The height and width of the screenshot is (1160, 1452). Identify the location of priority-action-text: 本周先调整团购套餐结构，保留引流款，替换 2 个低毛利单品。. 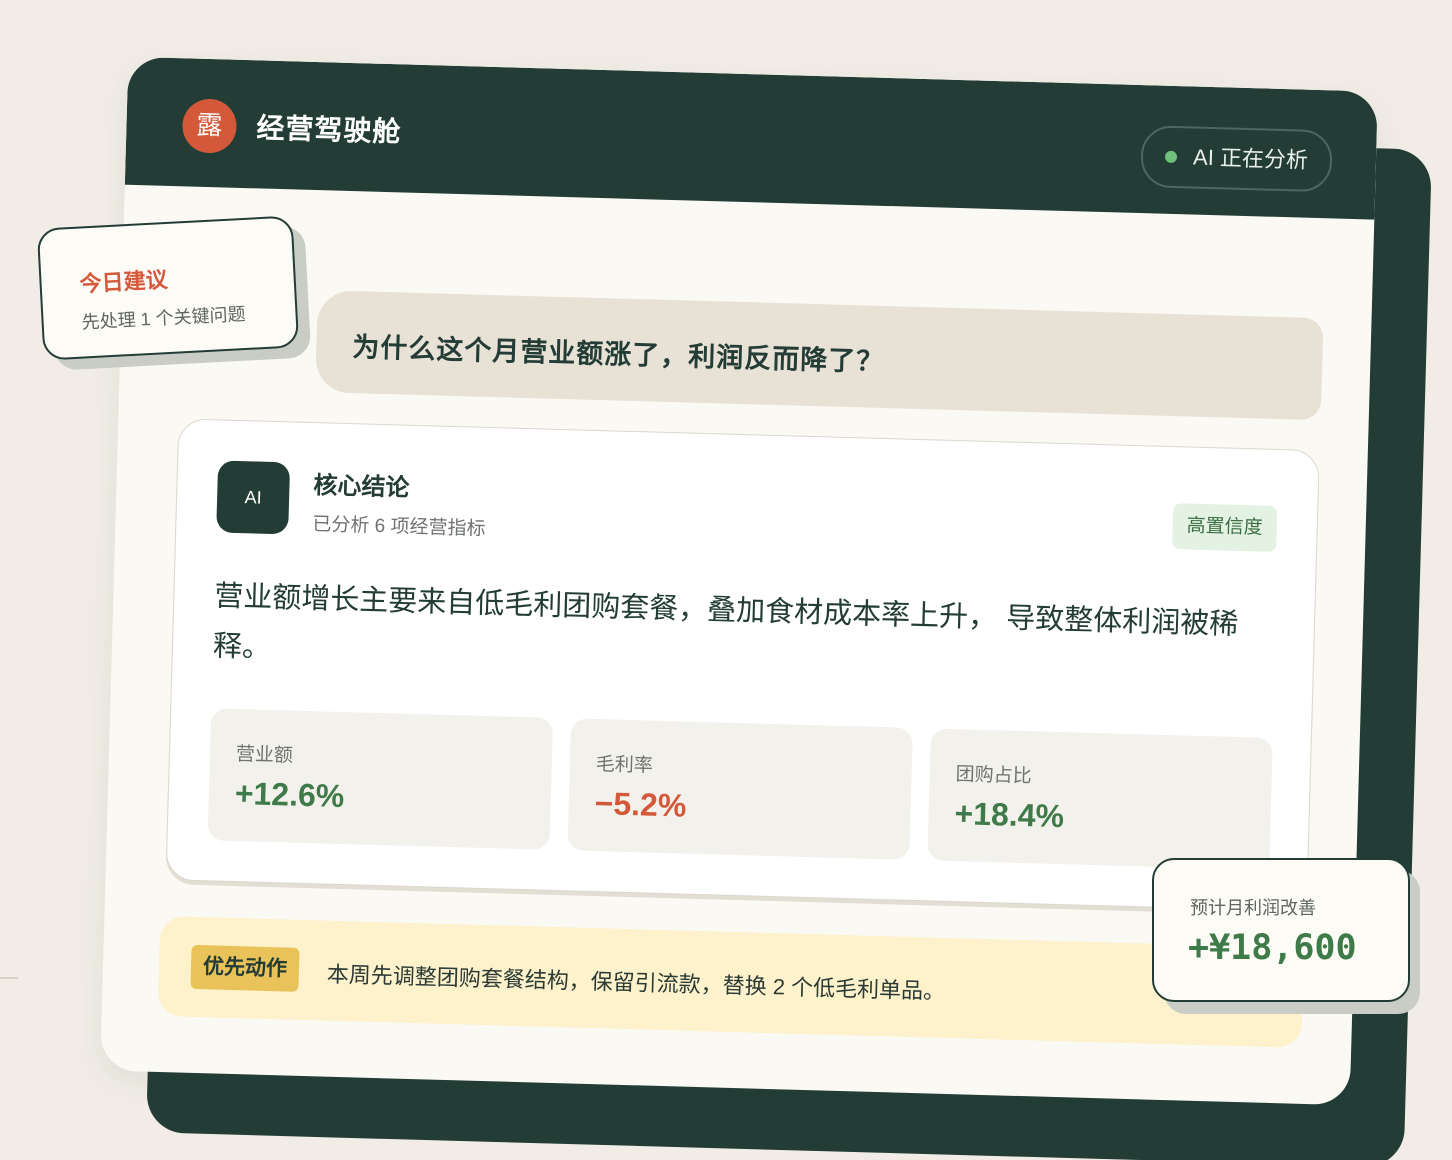
(636, 982).